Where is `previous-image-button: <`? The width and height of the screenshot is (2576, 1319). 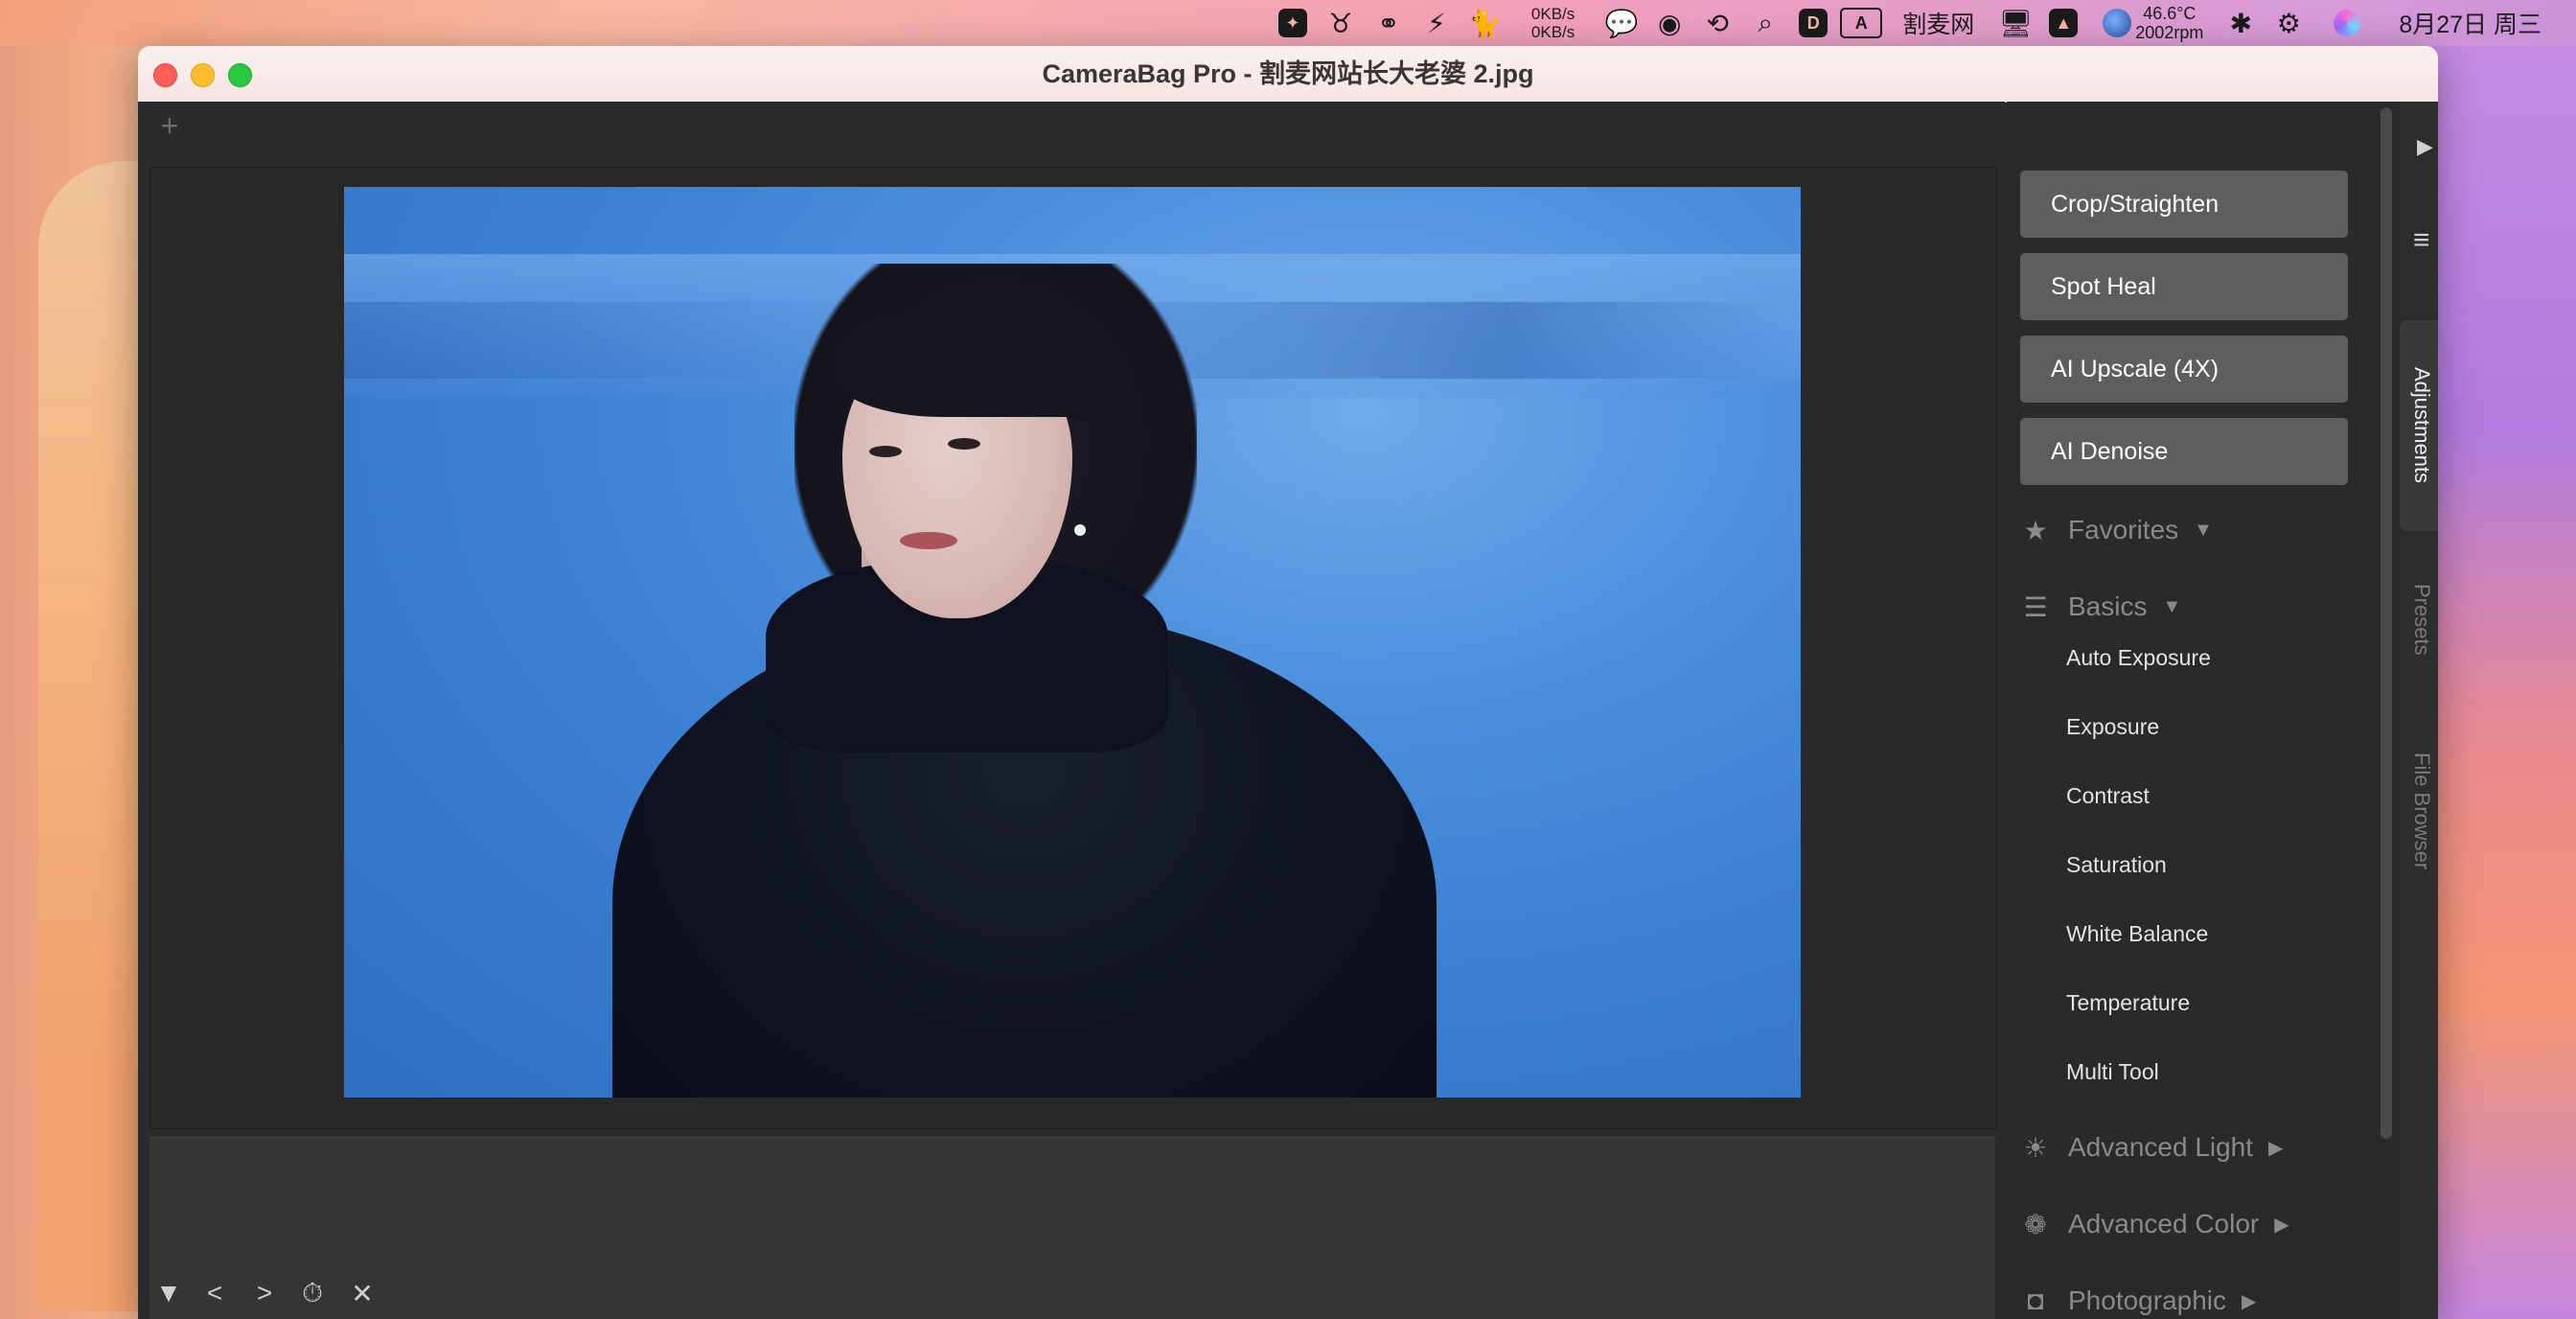 previous-image-button: < is located at coordinates (215, 1293).